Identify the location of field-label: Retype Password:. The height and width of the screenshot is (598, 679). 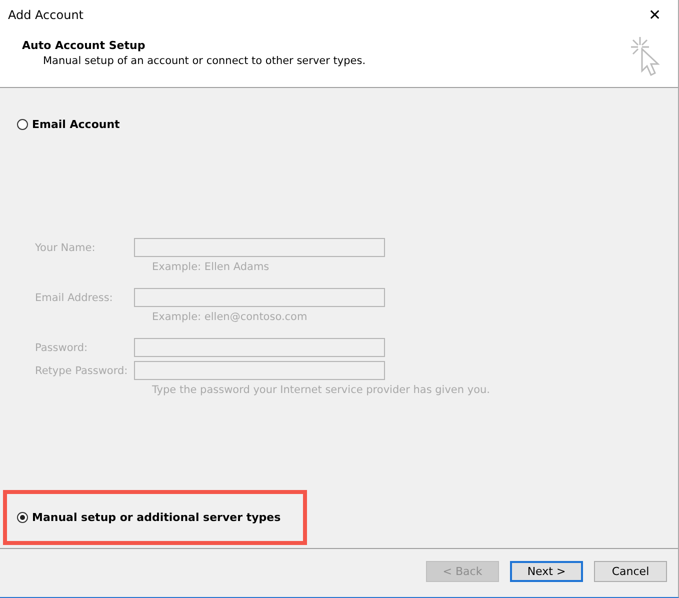
(82, 370).